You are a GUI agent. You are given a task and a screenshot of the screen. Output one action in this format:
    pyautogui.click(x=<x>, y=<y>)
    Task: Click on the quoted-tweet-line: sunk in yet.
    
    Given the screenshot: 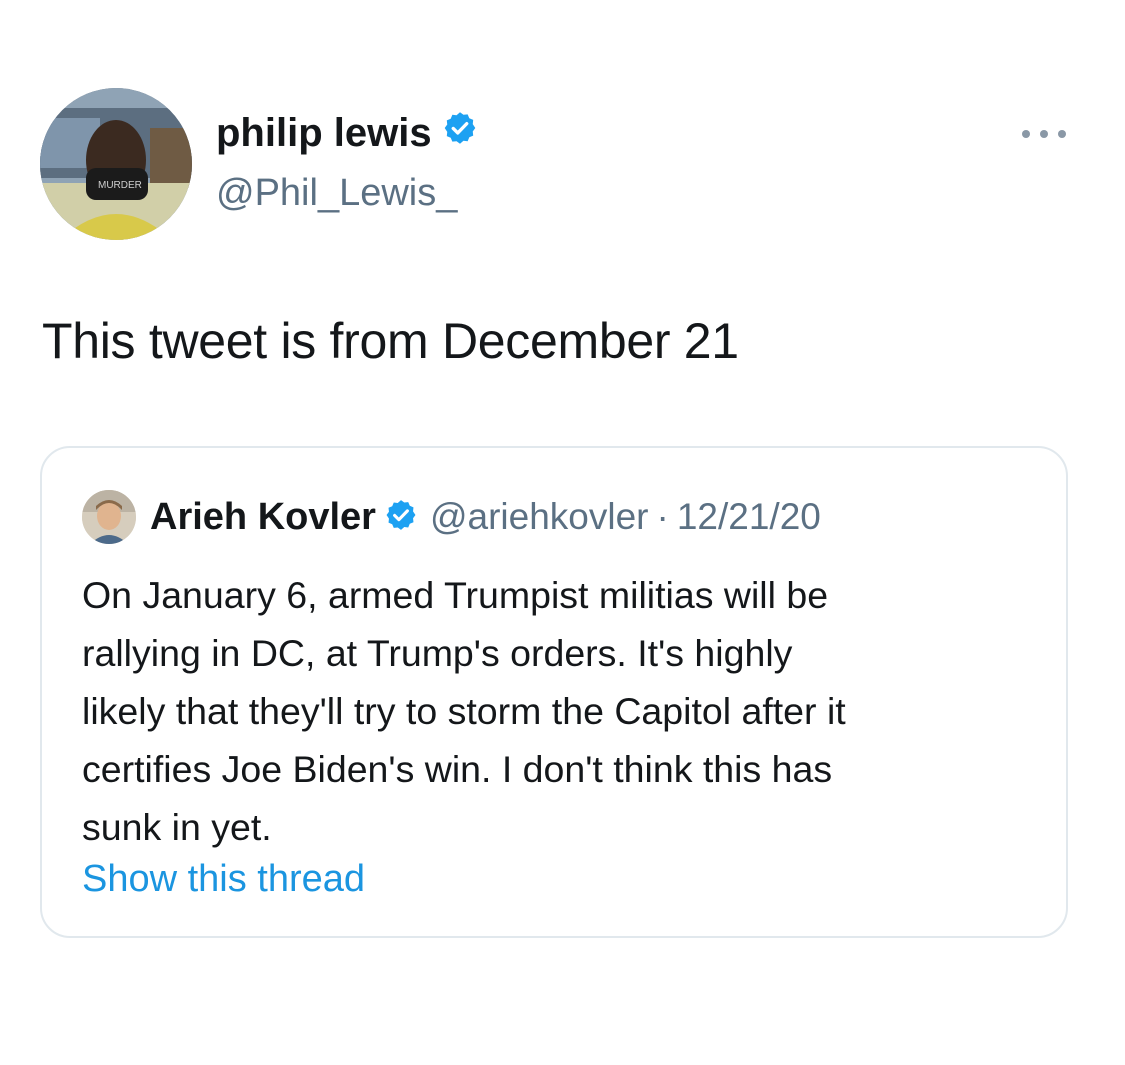 What is the action you would take?
    pyautogui.click(x=177, y=827)
    